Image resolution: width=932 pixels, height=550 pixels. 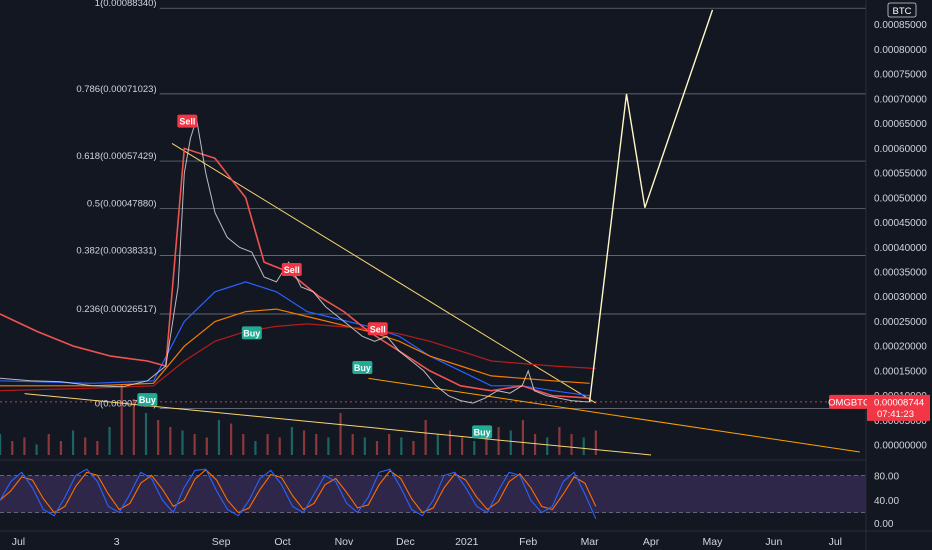 I want to click on time-tick-label: 3, so click(x=117, y=542).